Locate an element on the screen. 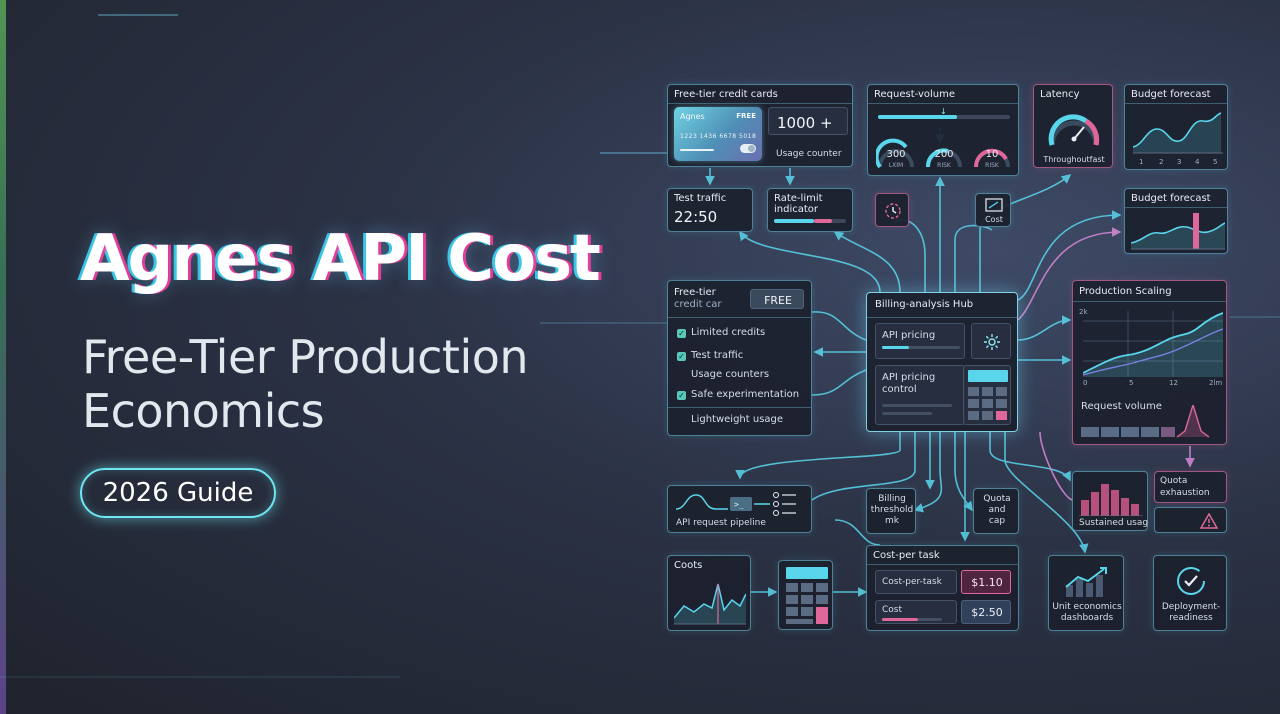 Image resolution: width=1280 pixels, height=714 pixels. unit-economics-panel: Unit economics dashboards is located at coordinates (1086, 593).